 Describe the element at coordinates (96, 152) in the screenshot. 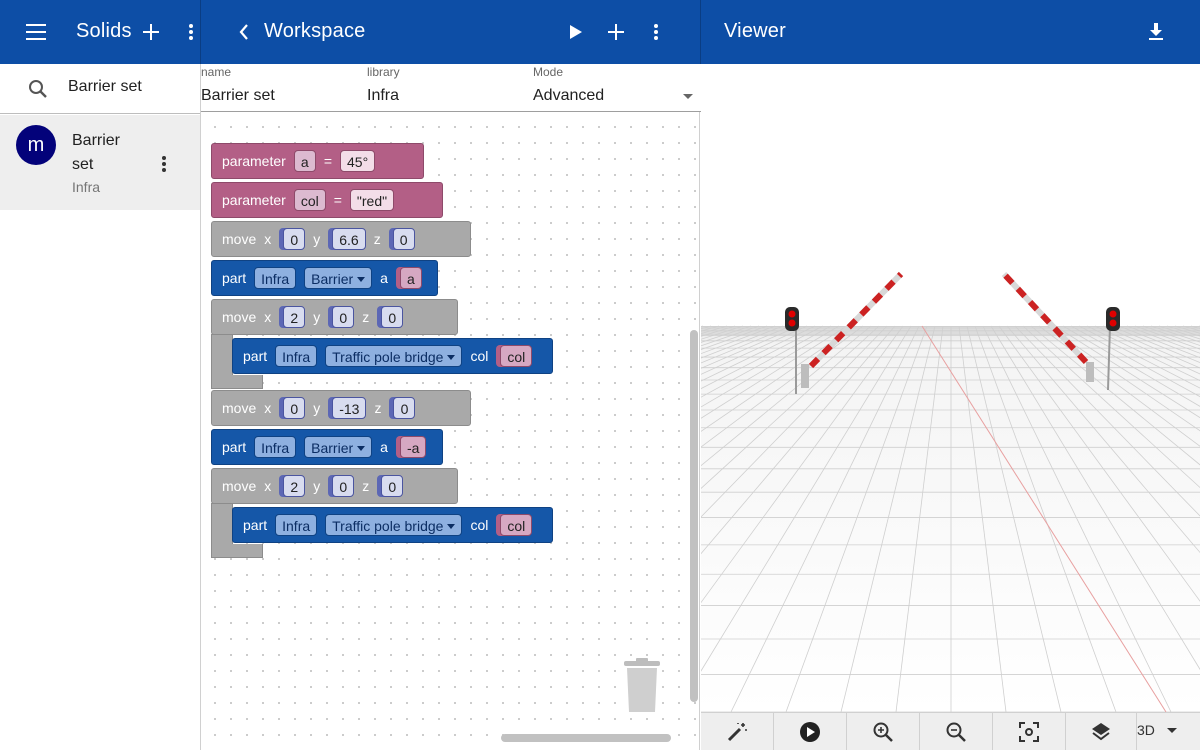

I see `list-item-title: Barrier set` at that location.